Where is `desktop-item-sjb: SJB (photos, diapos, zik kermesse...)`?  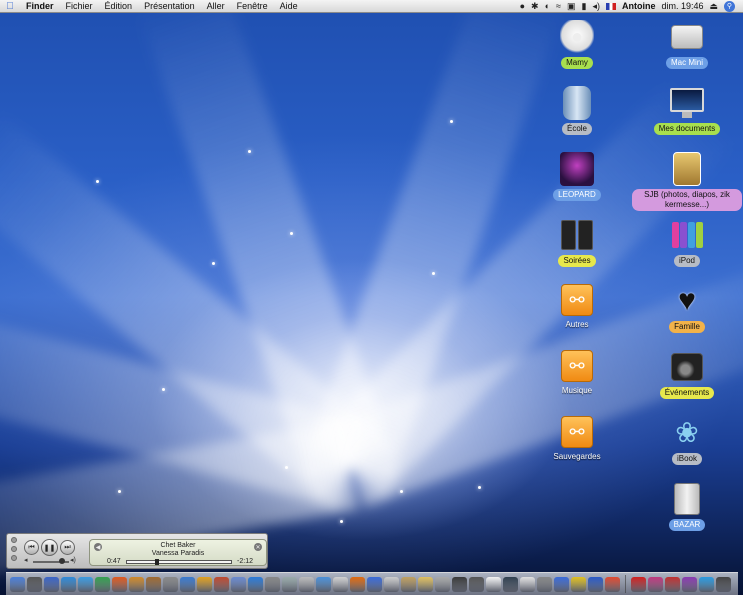
desktop-item-sjb: SJB (photos, diapos, zik kermesse...) is located at coordinates (687, 181).